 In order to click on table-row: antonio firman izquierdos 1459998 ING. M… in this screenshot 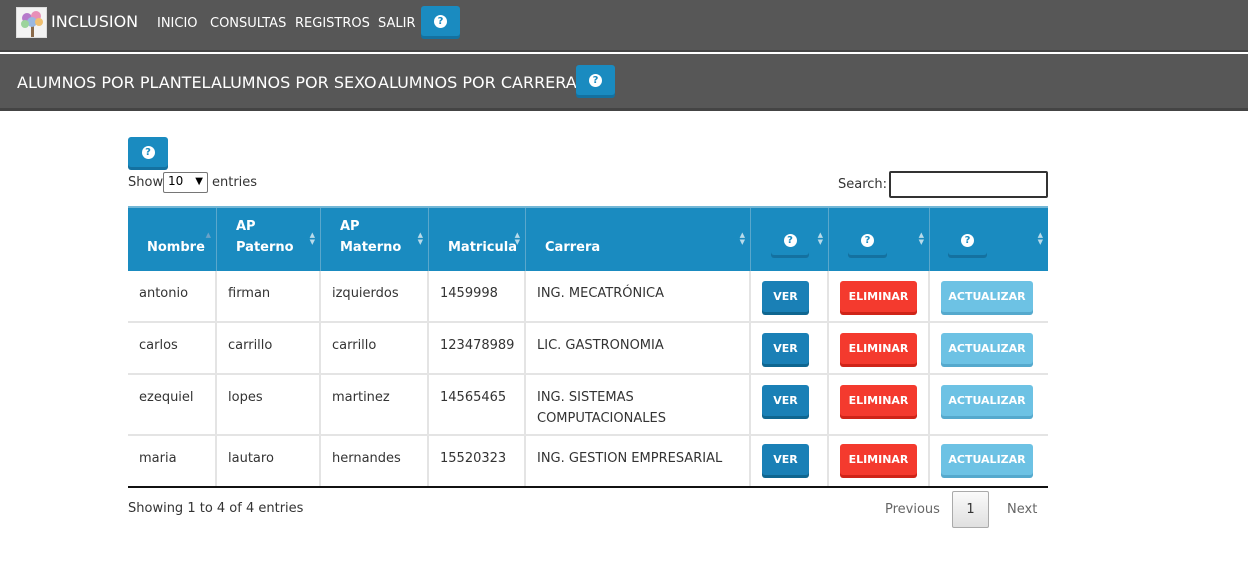, I will do `click(588, 297)`.